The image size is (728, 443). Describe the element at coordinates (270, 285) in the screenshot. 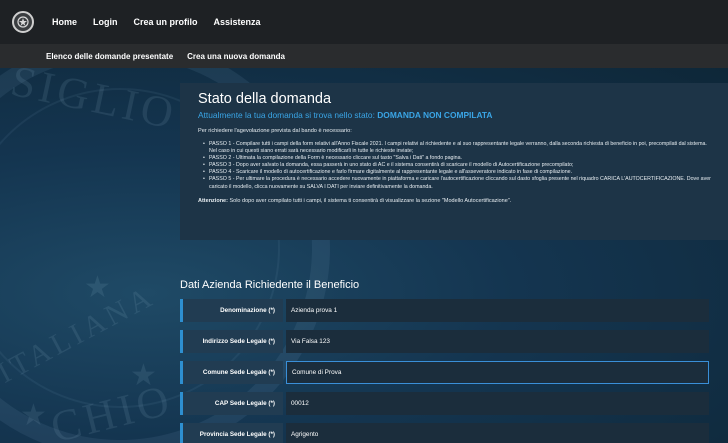

I see `form-section-title: Dati Azienda Richiedente il Beneficio` at that location.